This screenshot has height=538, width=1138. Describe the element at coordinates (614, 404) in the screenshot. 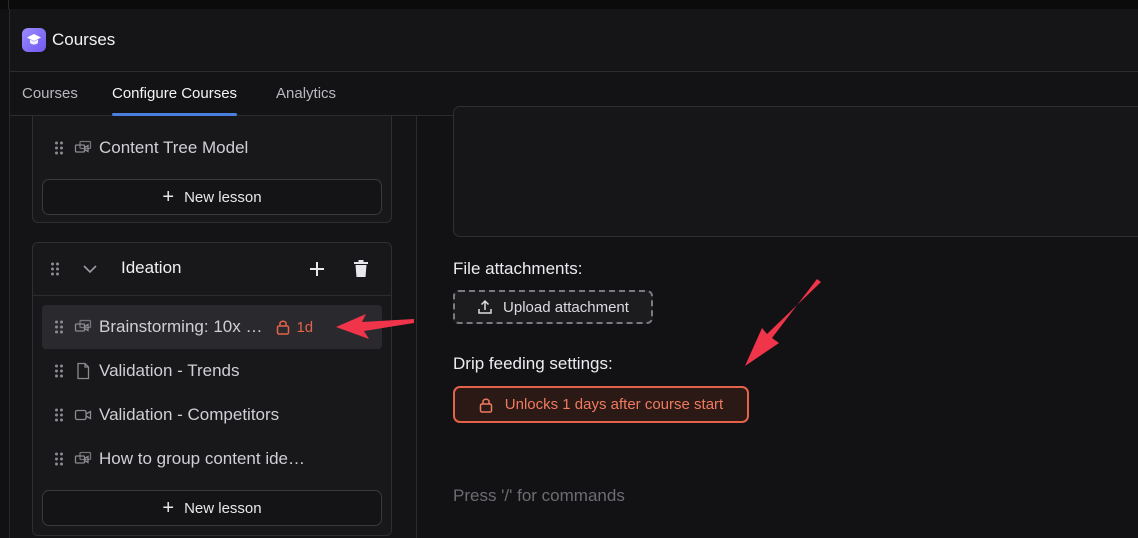

I see `drip-unlock-label: Unlocks 1 days after course start` at that location.